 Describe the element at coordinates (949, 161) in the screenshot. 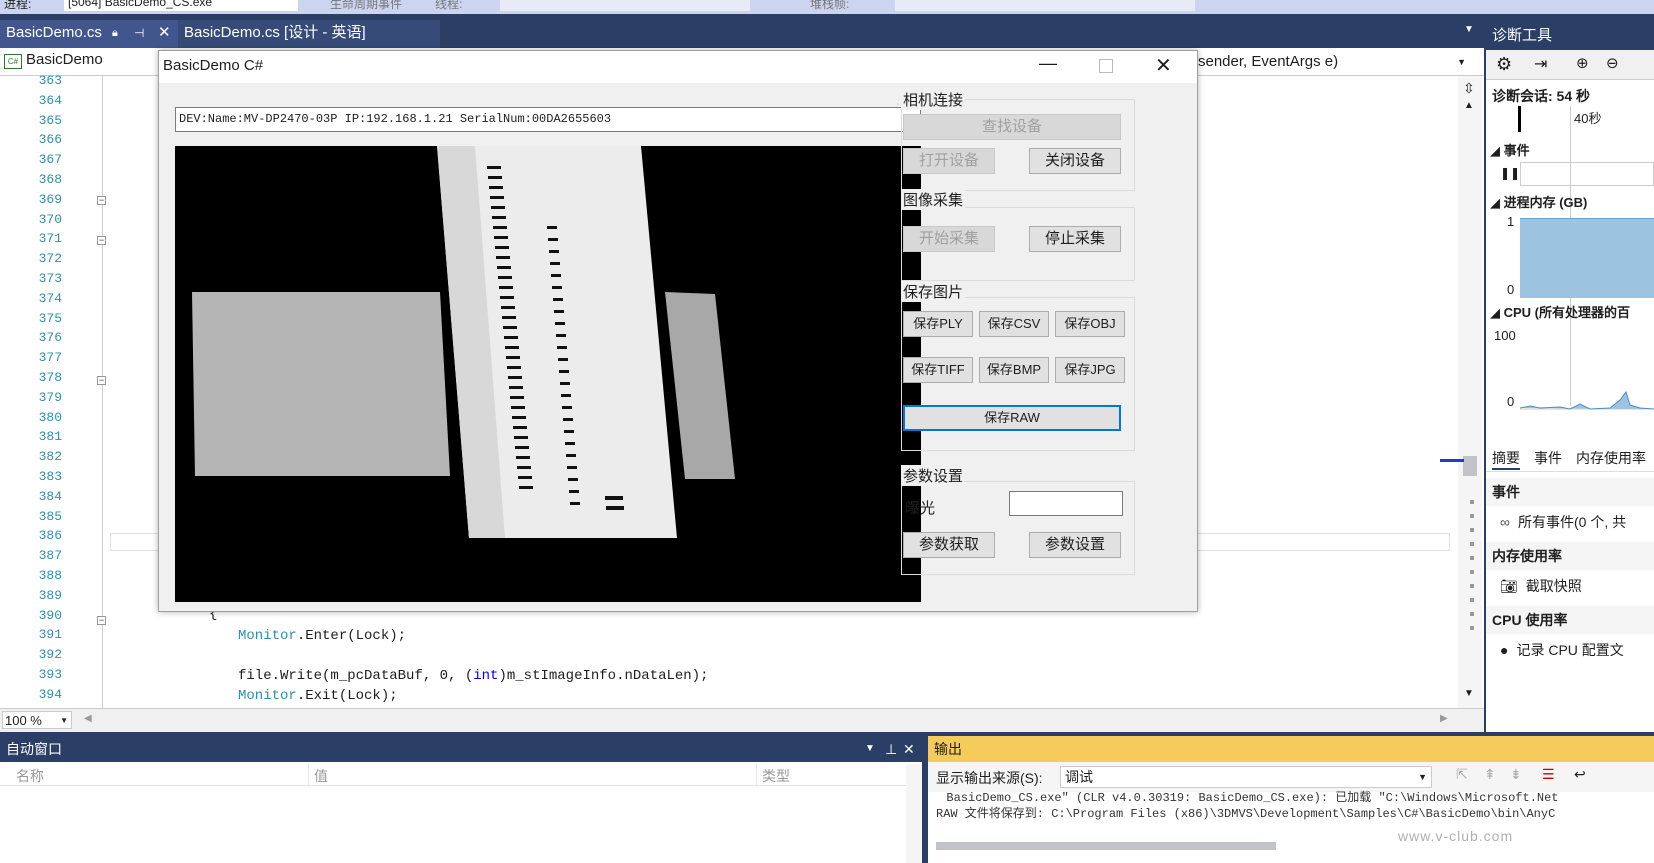

I see `open-device-button: 打开设备` at that location.